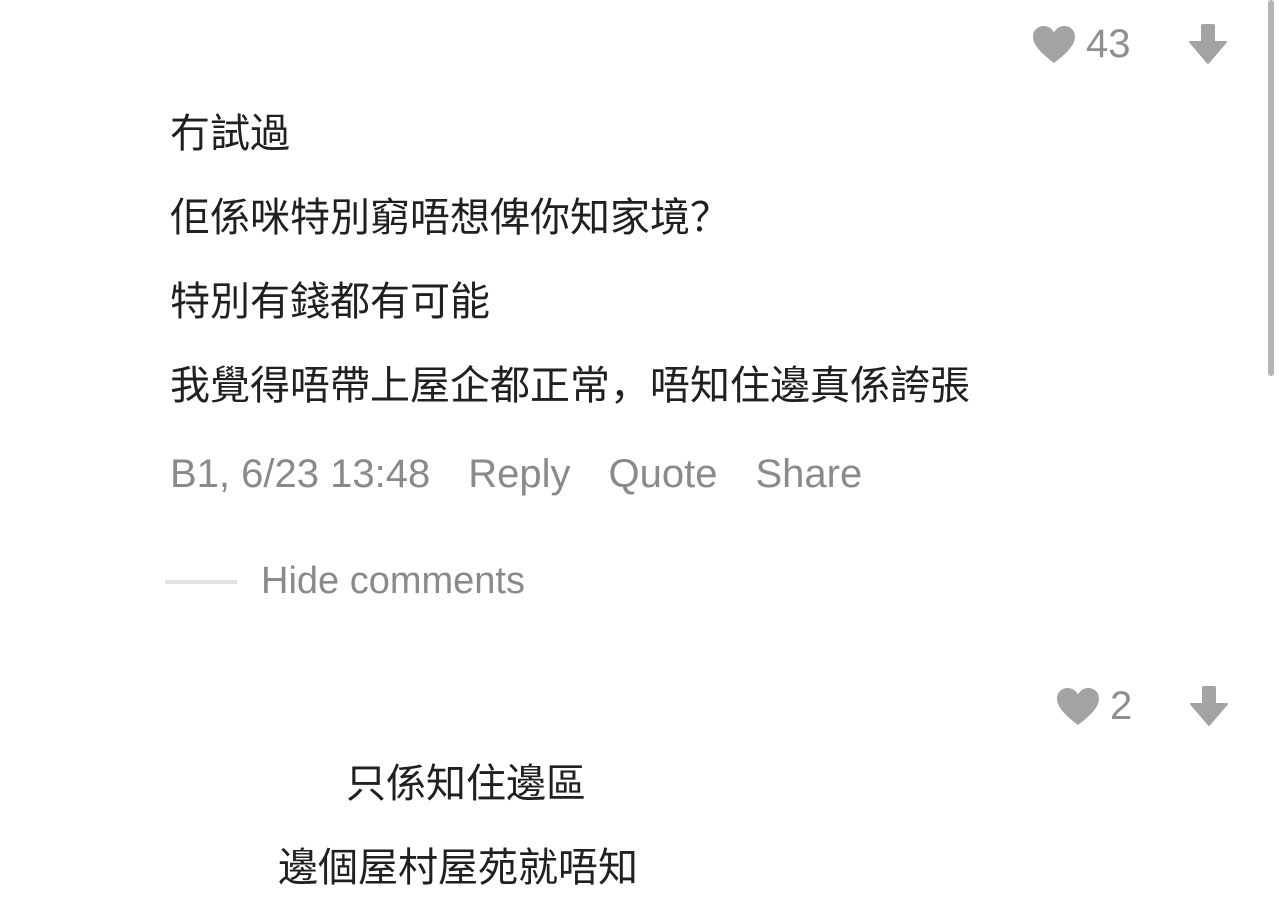 This screenshot has width=1284, height=914. What do you see at coordinates (519, 474) in the screenshot?
I see `reply-button: Reply` at bounding box center [519, 474].